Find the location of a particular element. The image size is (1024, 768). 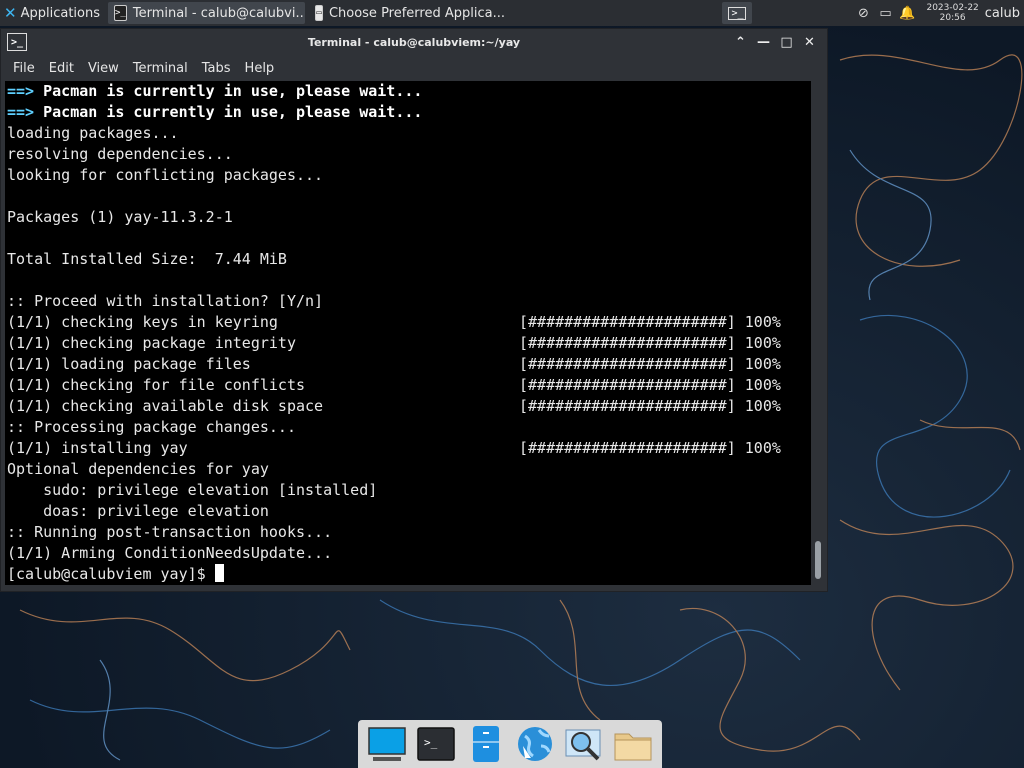

notification-bell-icon: 🔔 is located at coordinates (907, 13).